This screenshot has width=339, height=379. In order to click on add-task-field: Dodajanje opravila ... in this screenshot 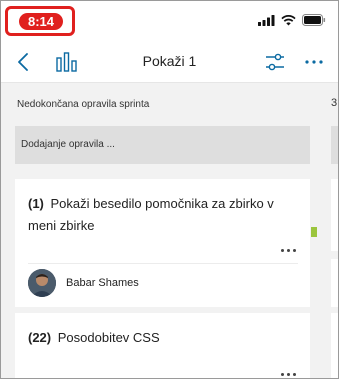, I will do `click(162, 145)`.